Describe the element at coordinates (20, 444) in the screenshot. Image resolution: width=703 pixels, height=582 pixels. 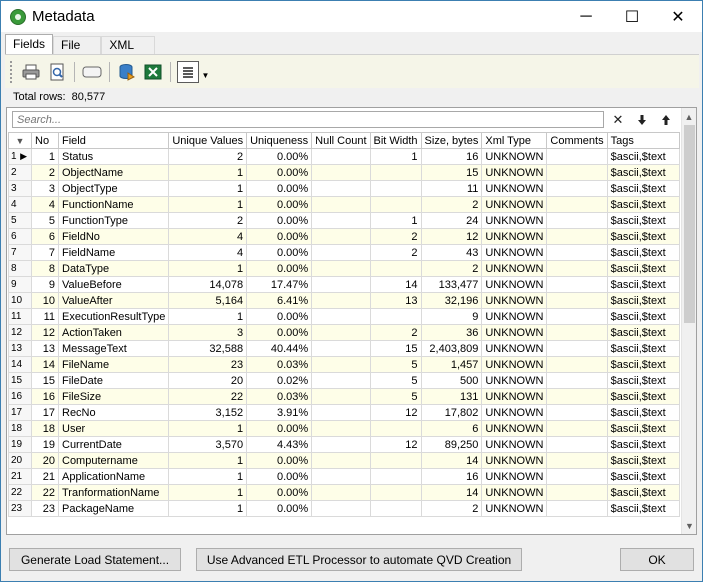
I see `row-header: 19` at that location.